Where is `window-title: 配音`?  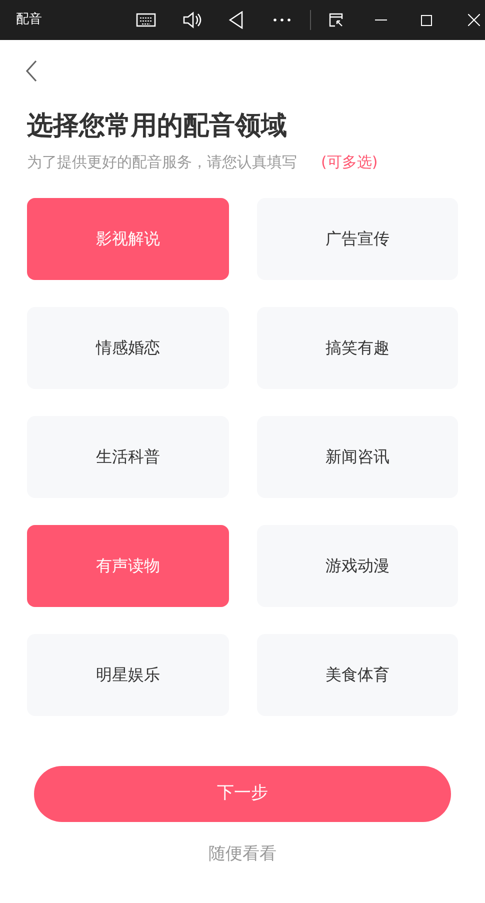
window-title: 配音 is located at coordinates (29, 20).